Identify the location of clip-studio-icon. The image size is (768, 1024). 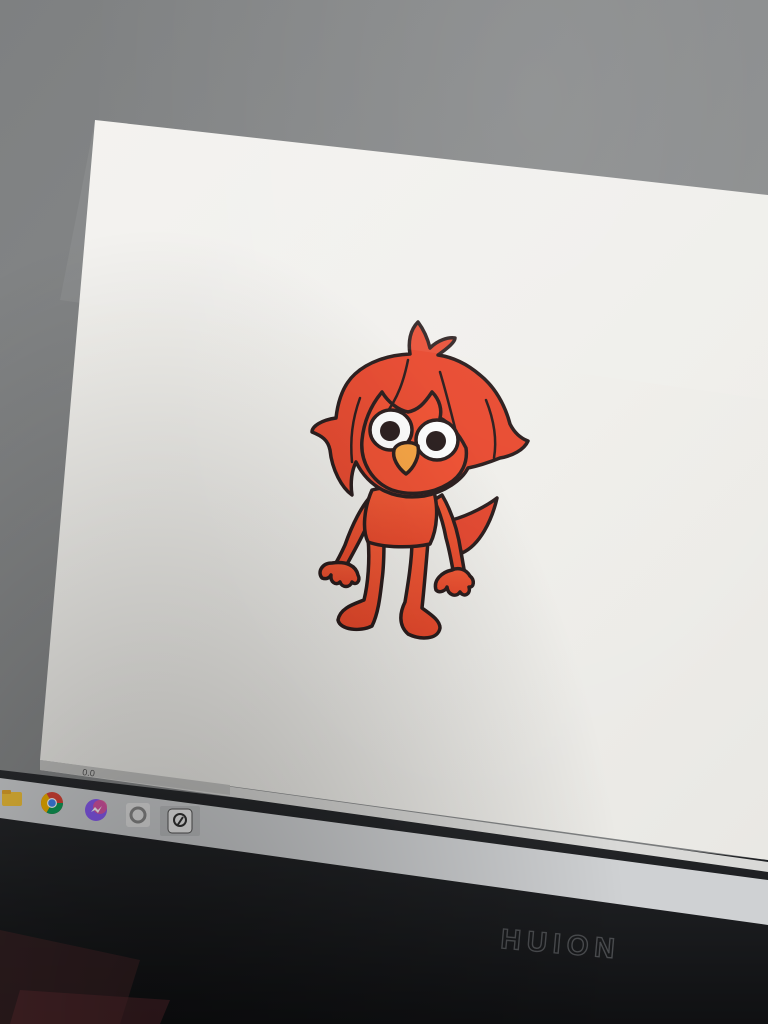
(180, 821).